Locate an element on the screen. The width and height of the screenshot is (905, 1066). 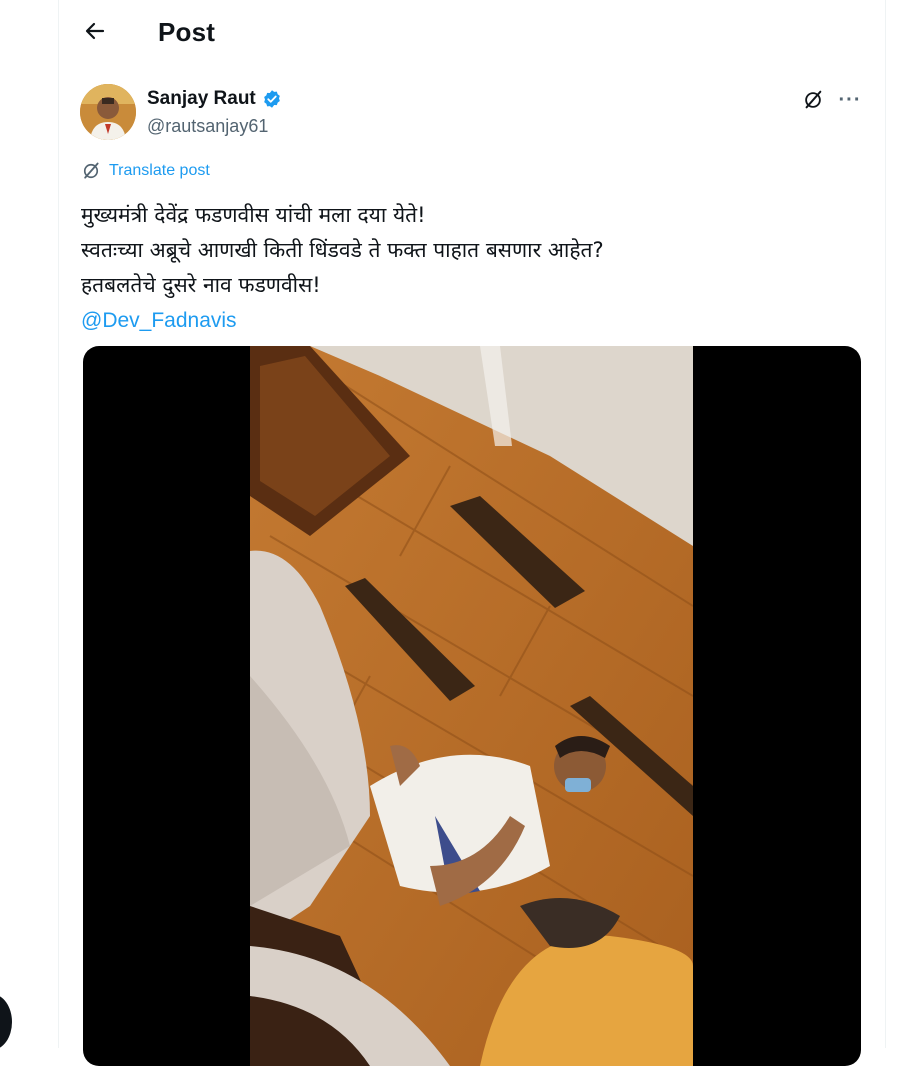
mention-link: @Dev_Fadnavis is located at coordinates (159, 320).